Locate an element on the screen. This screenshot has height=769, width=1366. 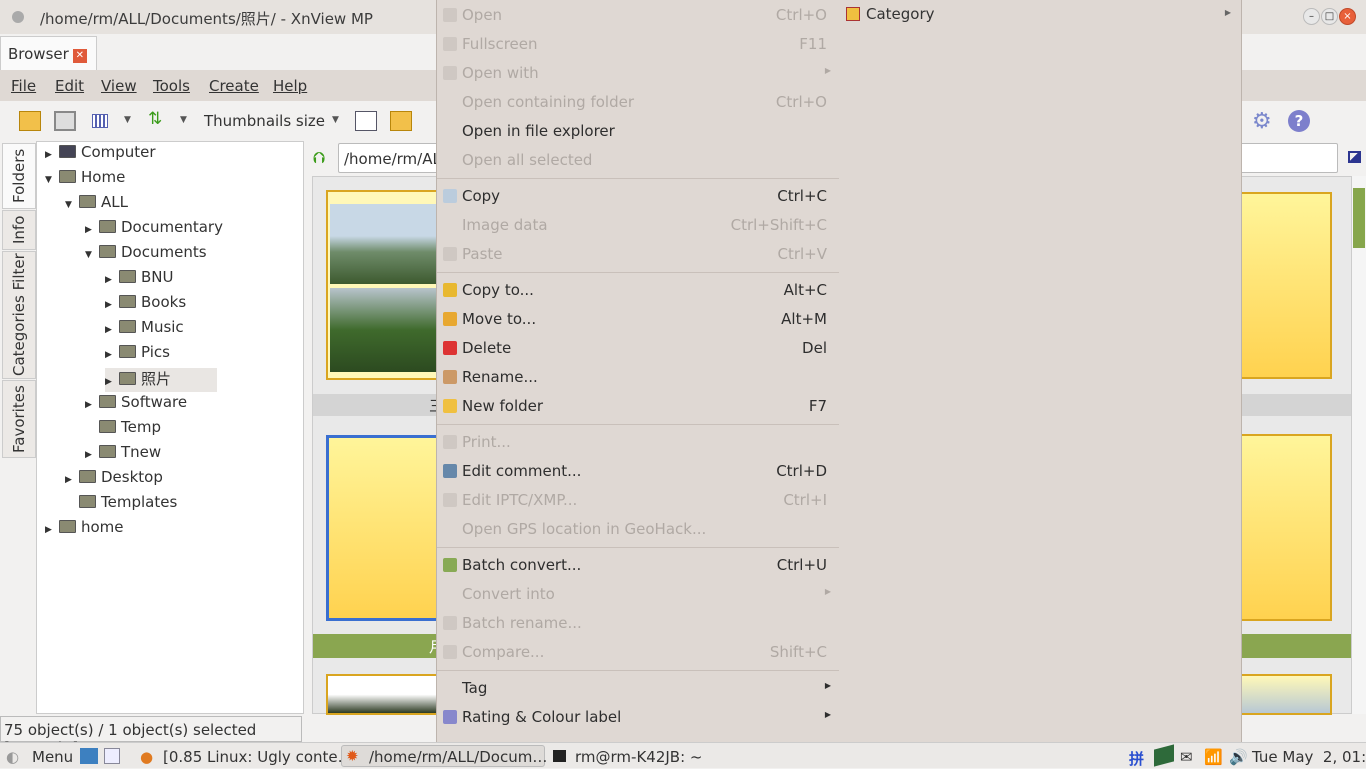
thumbnails-size-button: Thumbnails size is located at coordinates (264, 121).